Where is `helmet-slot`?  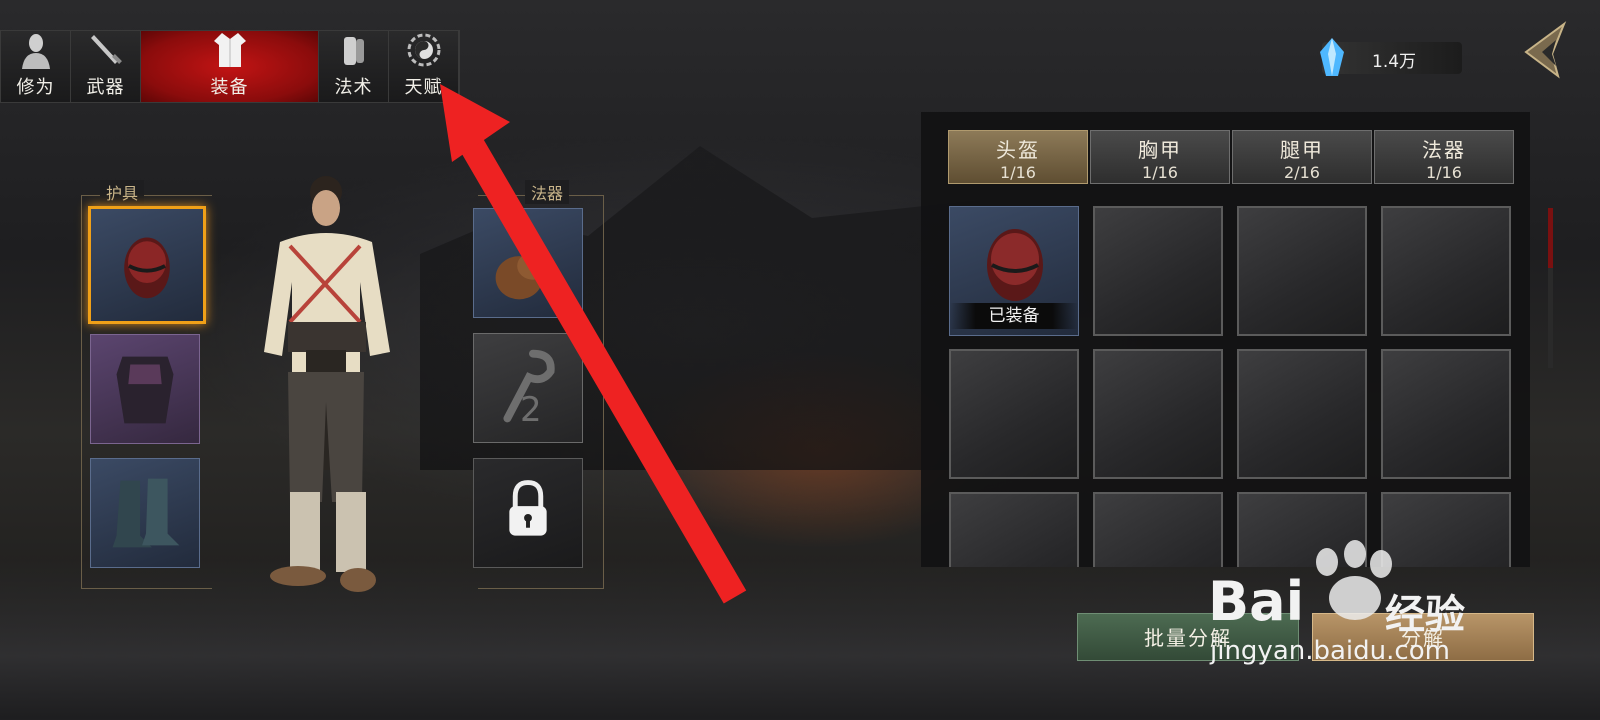
helmet-slot is located at coordinates (147, 265).